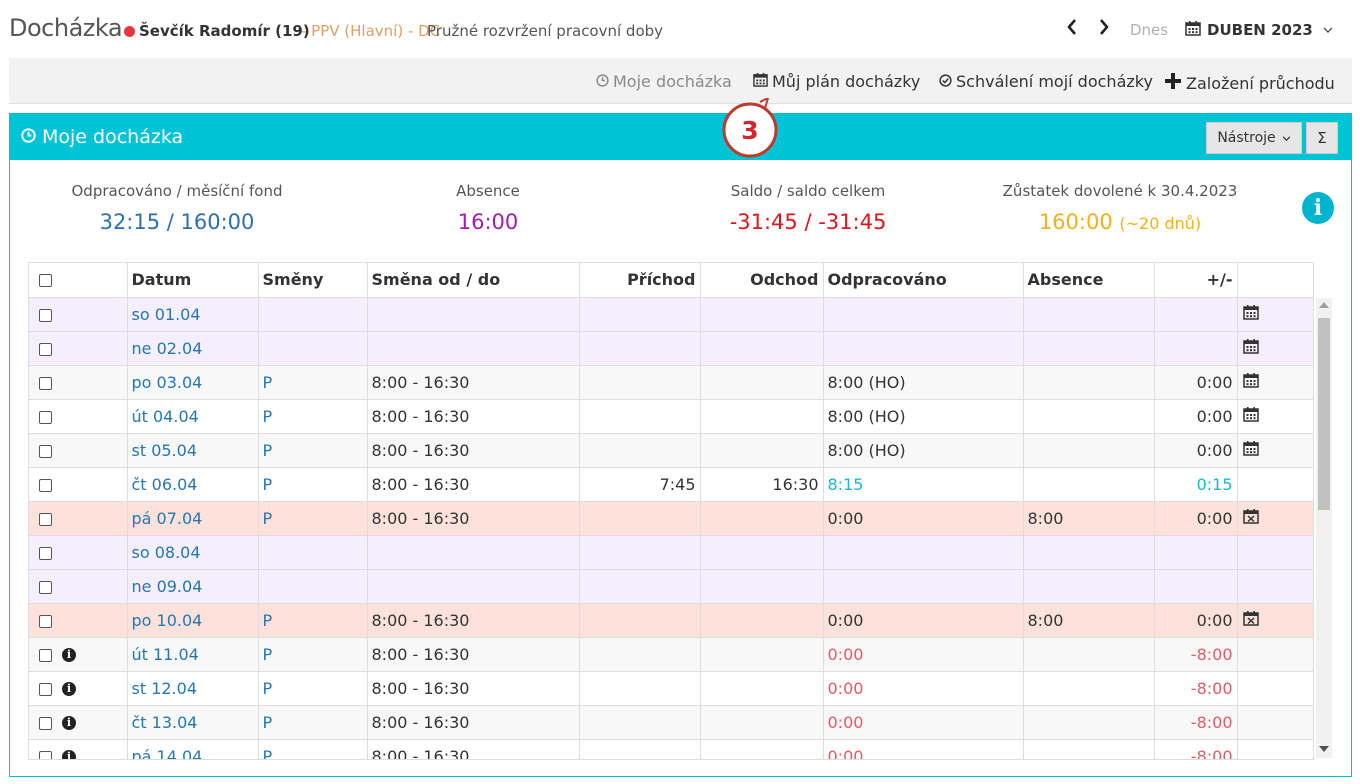 This screenshot has width=1360, height=784. Describe the element at coordinates (923, 280) in the screenshot. I see `header-worked: Odpracováno` at that location.